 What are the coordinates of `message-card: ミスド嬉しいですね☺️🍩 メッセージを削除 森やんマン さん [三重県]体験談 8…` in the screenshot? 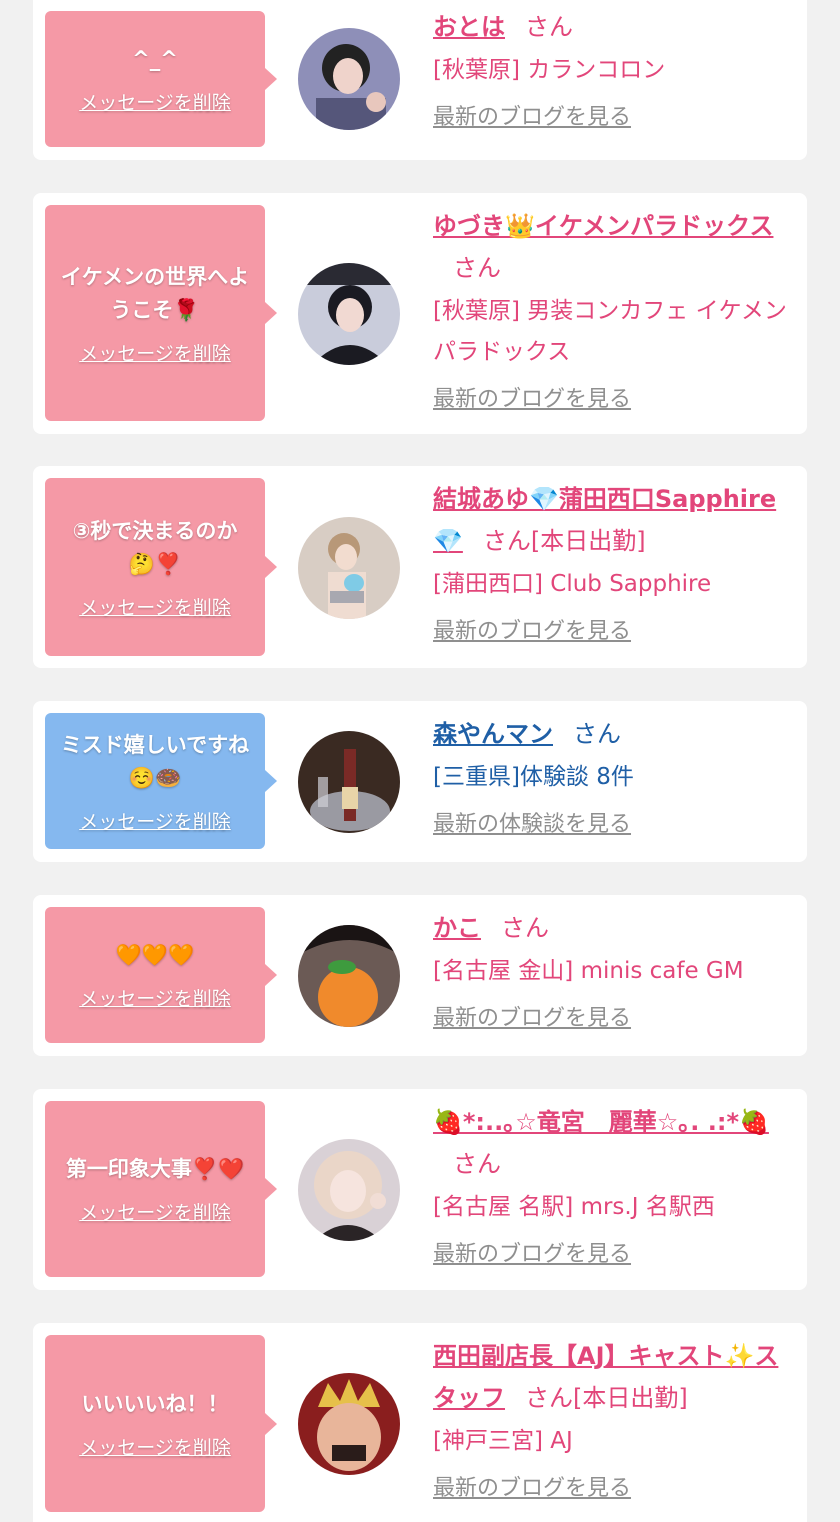 It's located at (420, 781).